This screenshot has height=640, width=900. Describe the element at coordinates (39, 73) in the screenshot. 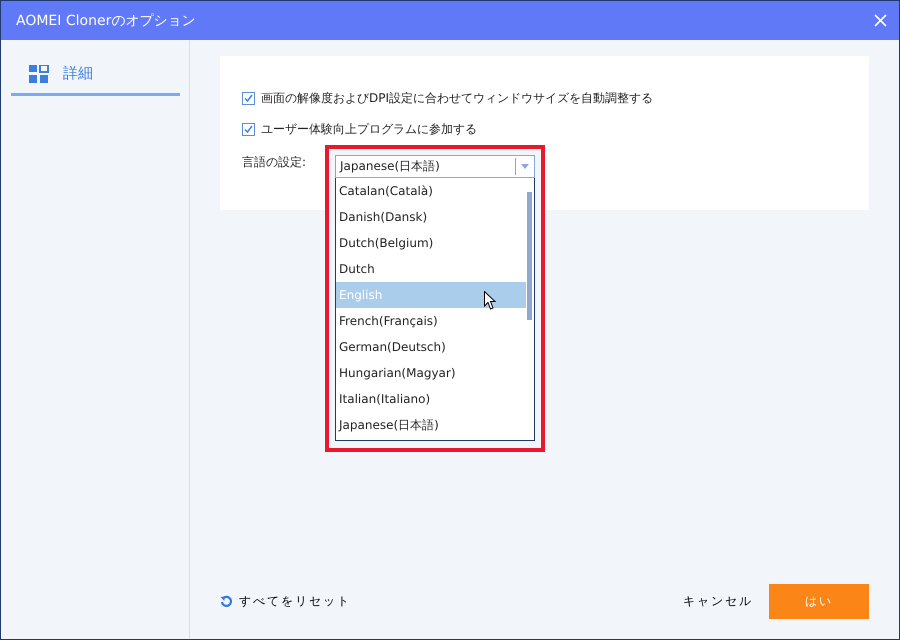

I see `grid-icon` at that location.